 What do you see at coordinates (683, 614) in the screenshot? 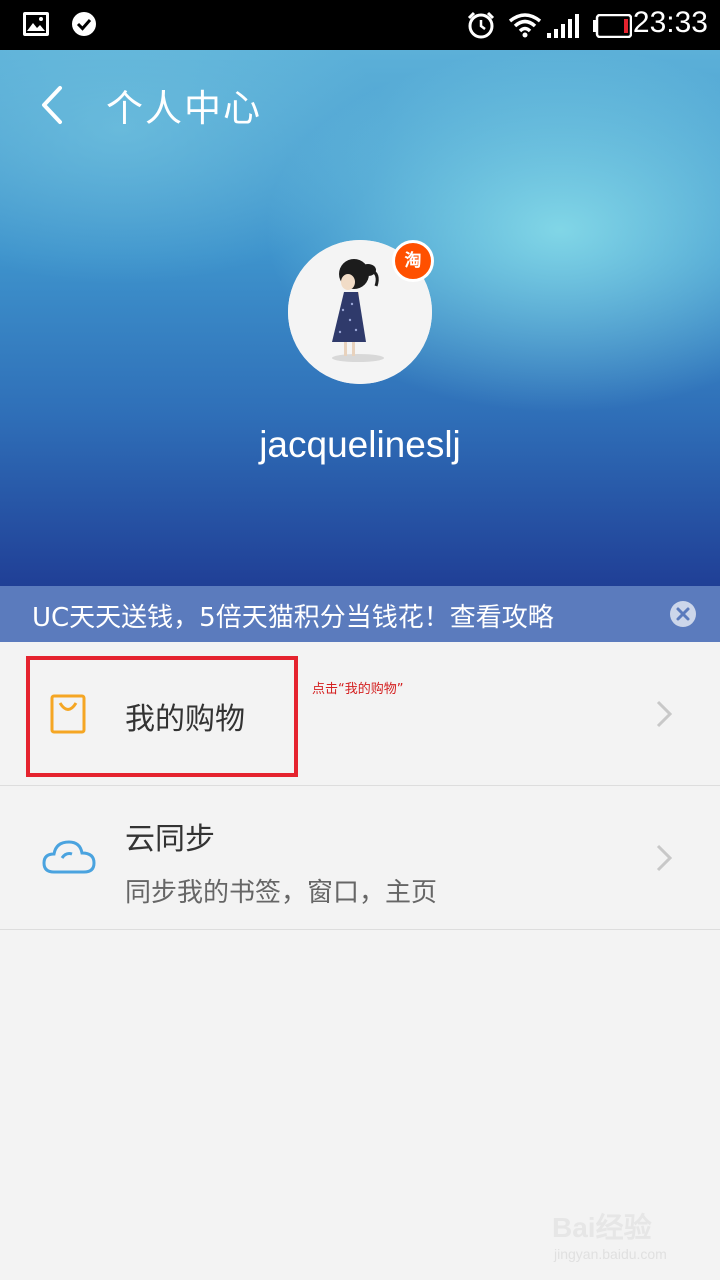
I see `close-icon` at bounding box center [683, 614].